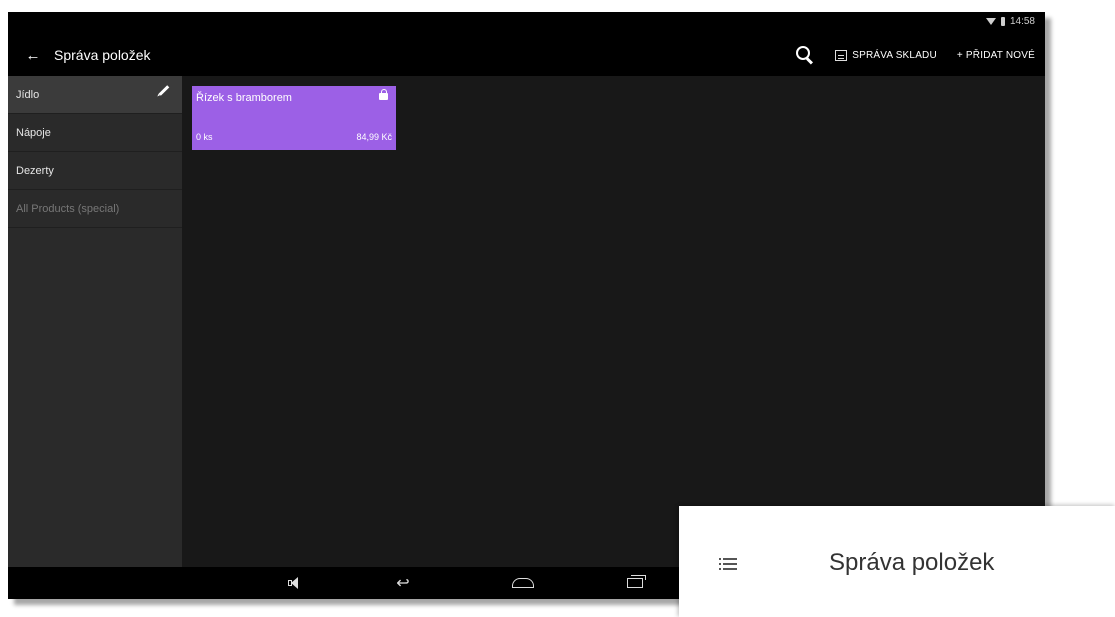  What do you see at coordinates (1022, 21) in the screenshot?
I see `status-time: 14:58` at bounding box center [1022, 21].